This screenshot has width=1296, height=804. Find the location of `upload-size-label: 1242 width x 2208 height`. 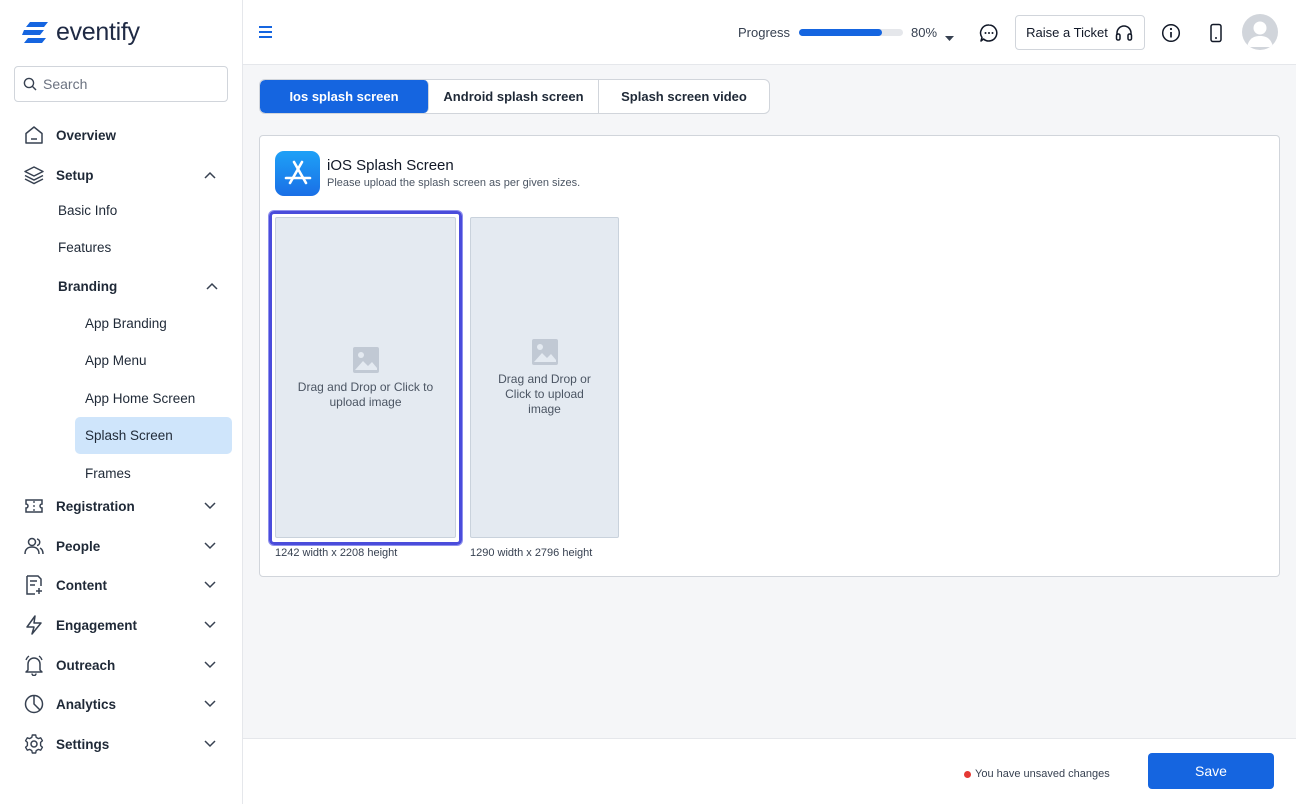

upload-size-label: 1242 width x 2208 height is located at coordinates (336, 553).